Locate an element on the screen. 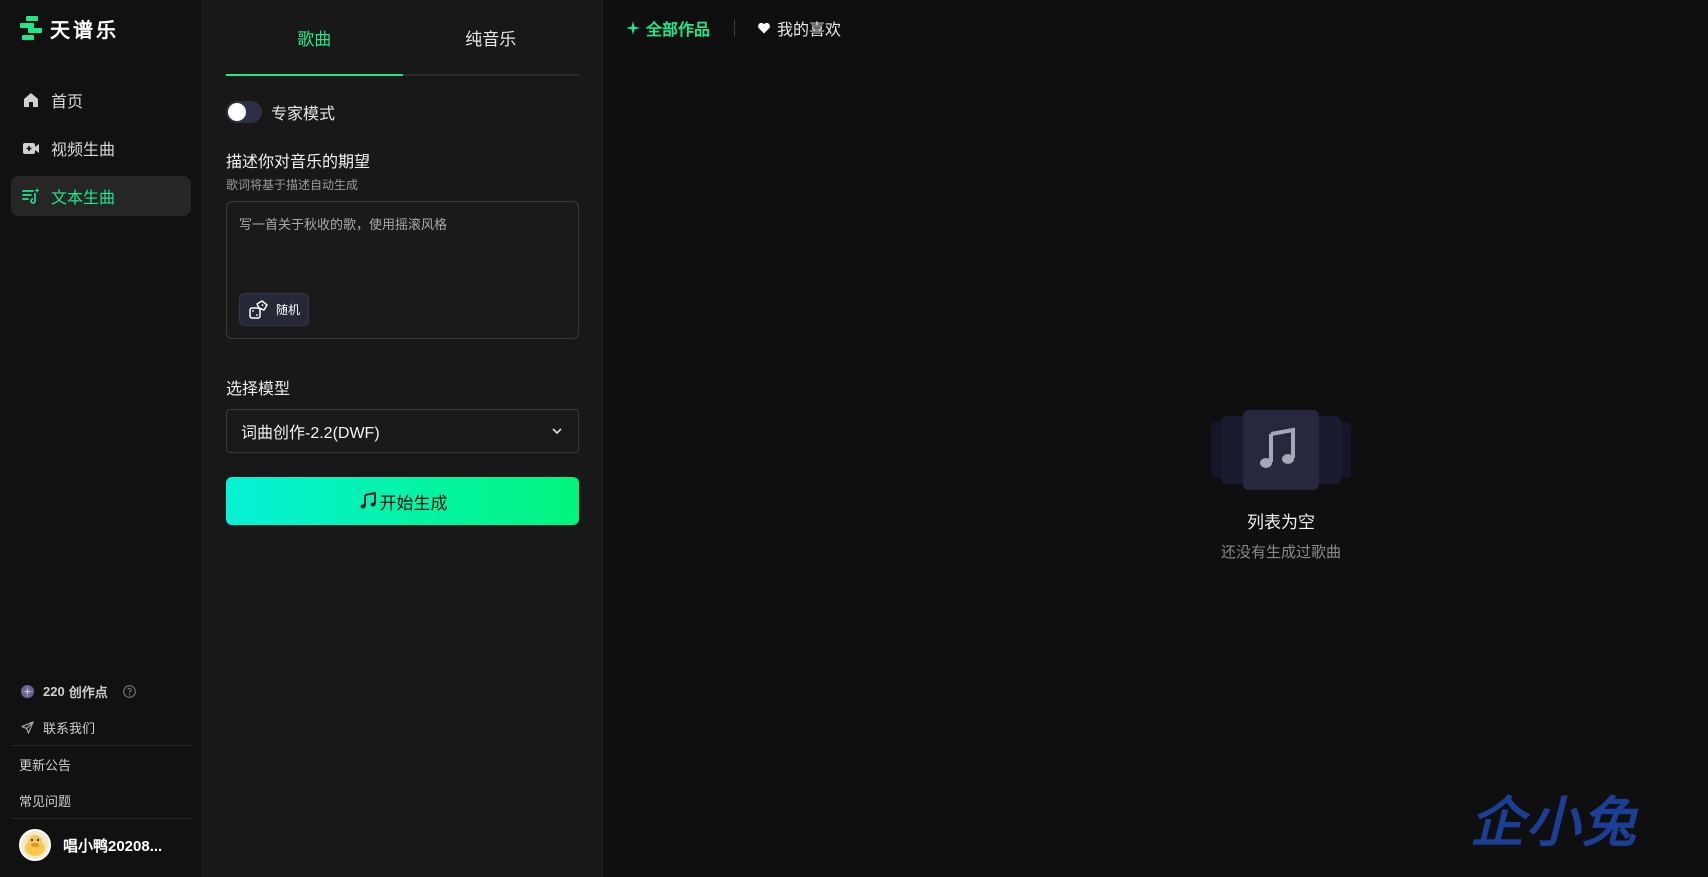 This screenshot has width=1708, height=877. expert-mode-toggle is located at coordinates (244, 112).